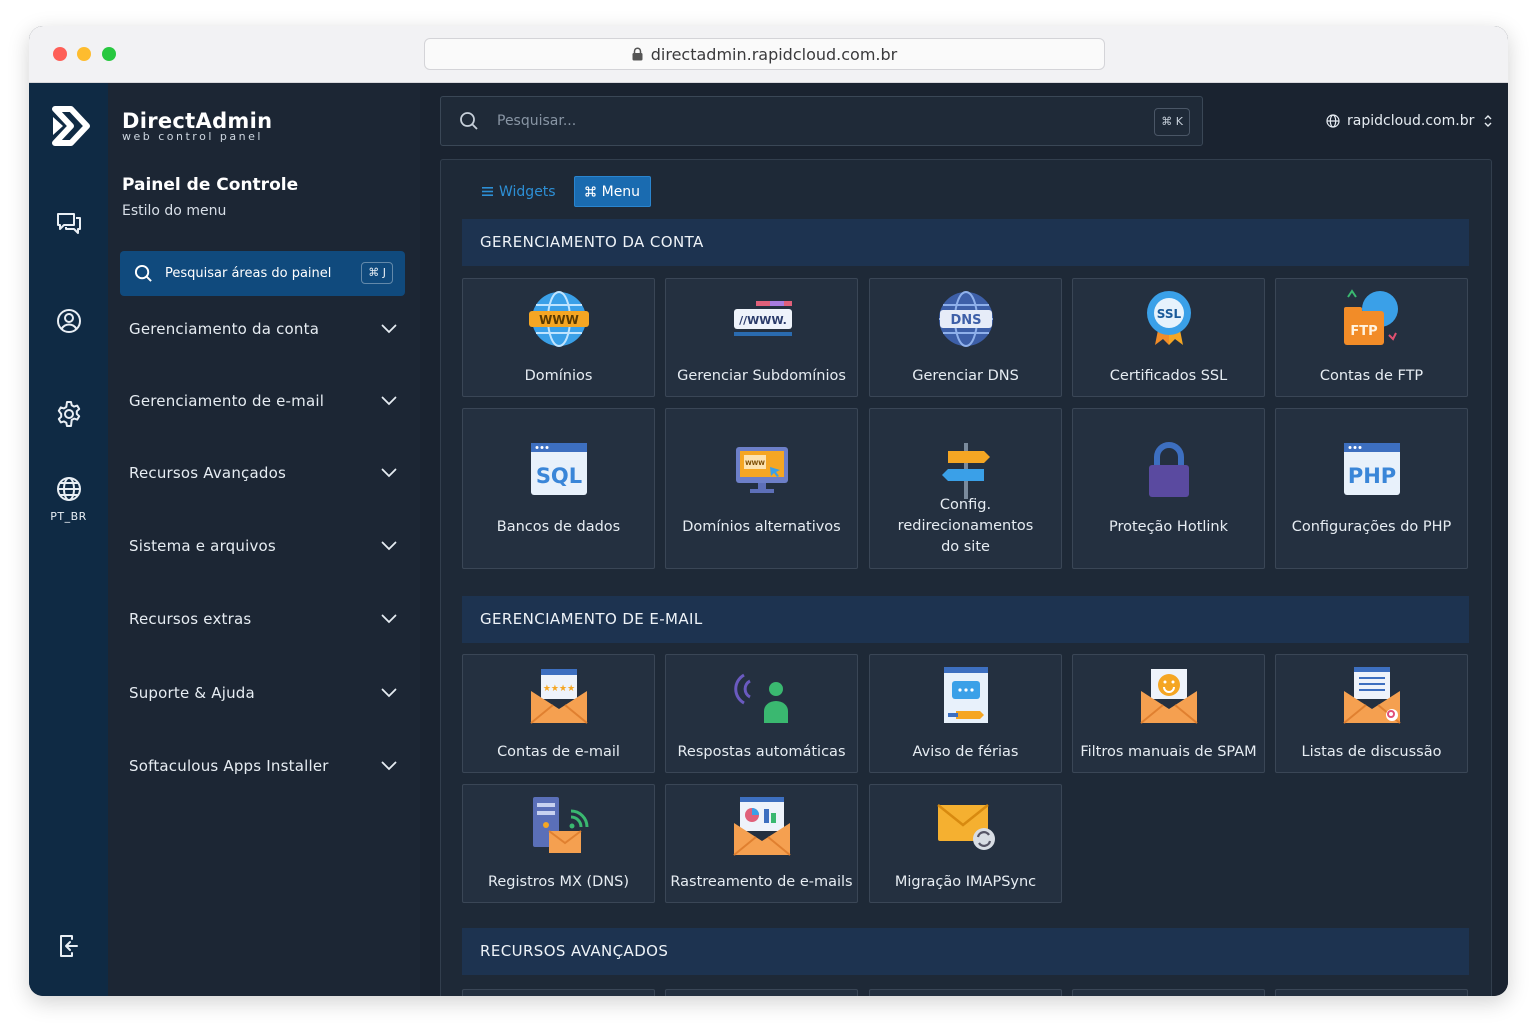  Describe the element at coordinates (192, 693) in the screenshot. I see `sidebar-item-label: Suporte & Ajuda` at that location.